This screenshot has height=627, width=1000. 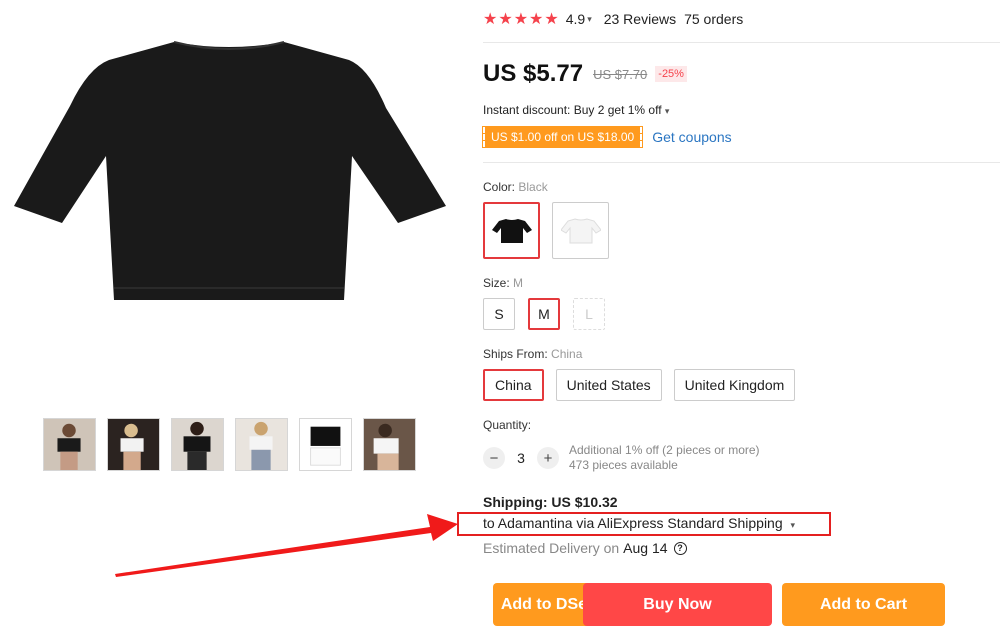 What do you see at coordinates (548, 458) in the screenshot?
I see `quantity-increase-button: +` at bounding box center [548, 458].